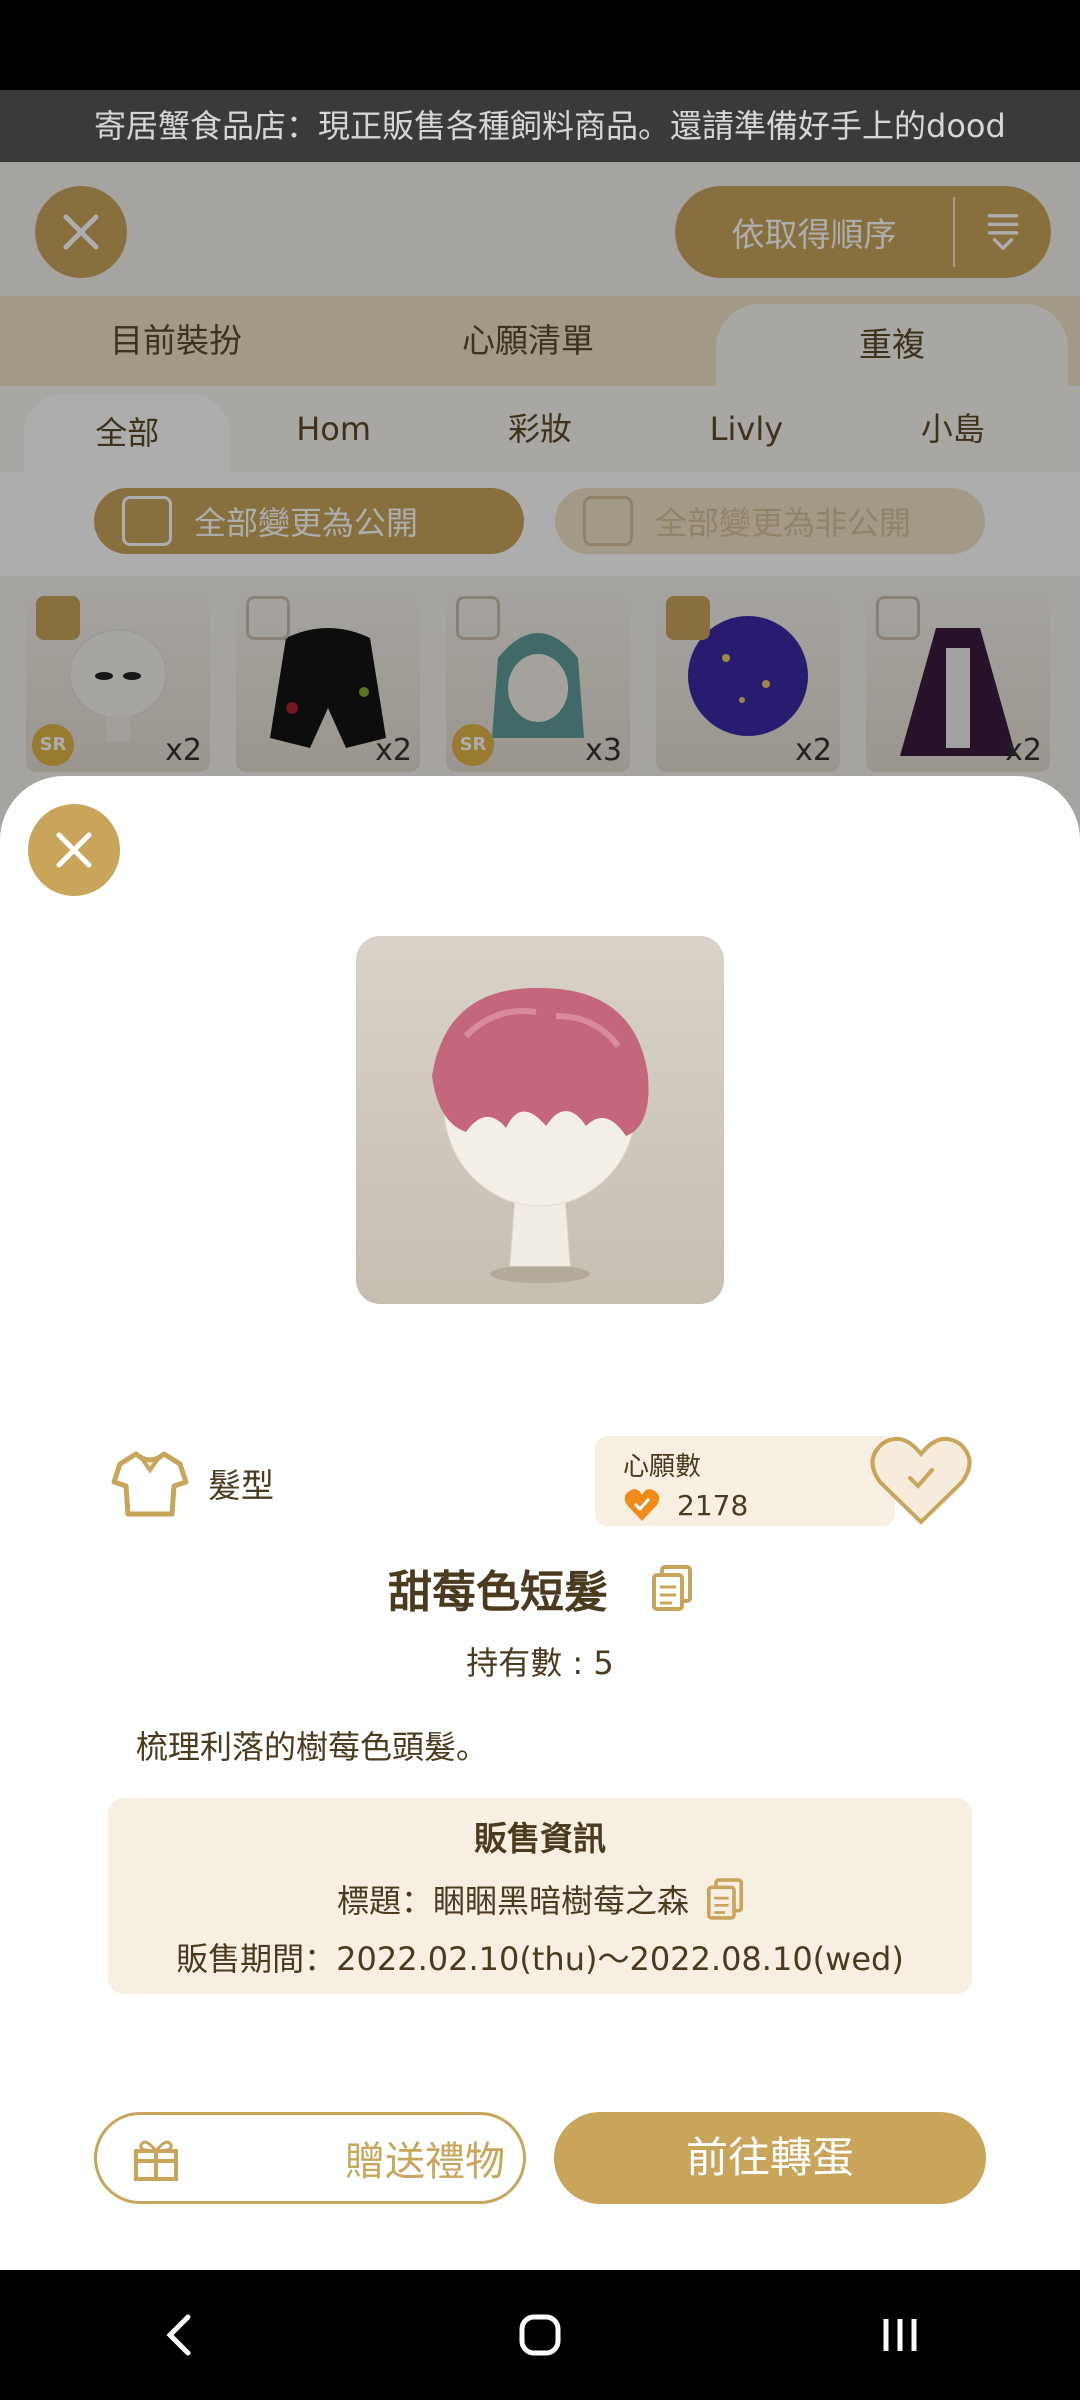 The image size is (1080, 2400). I want to click on sale-info-heading: 販售資訊, so click(540, 1838).